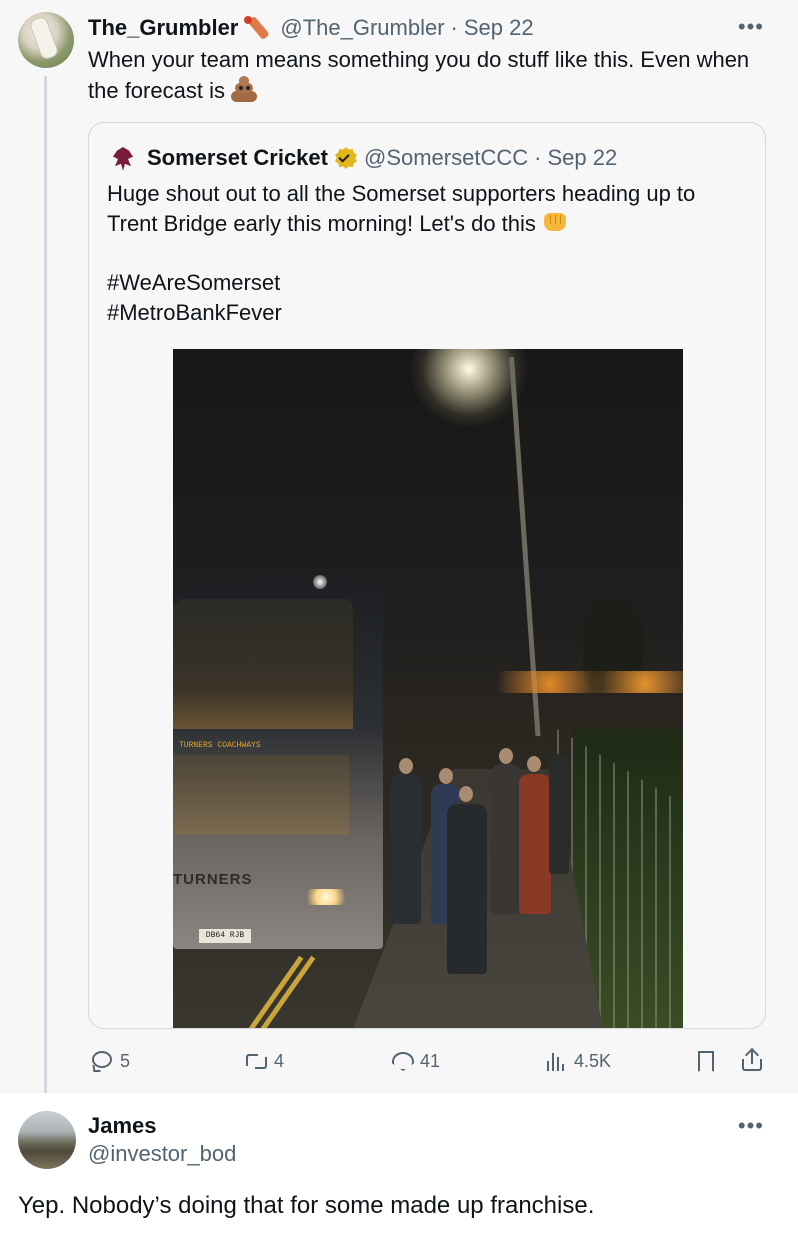  I want to click on retweet-icon, so click(257, 1061).